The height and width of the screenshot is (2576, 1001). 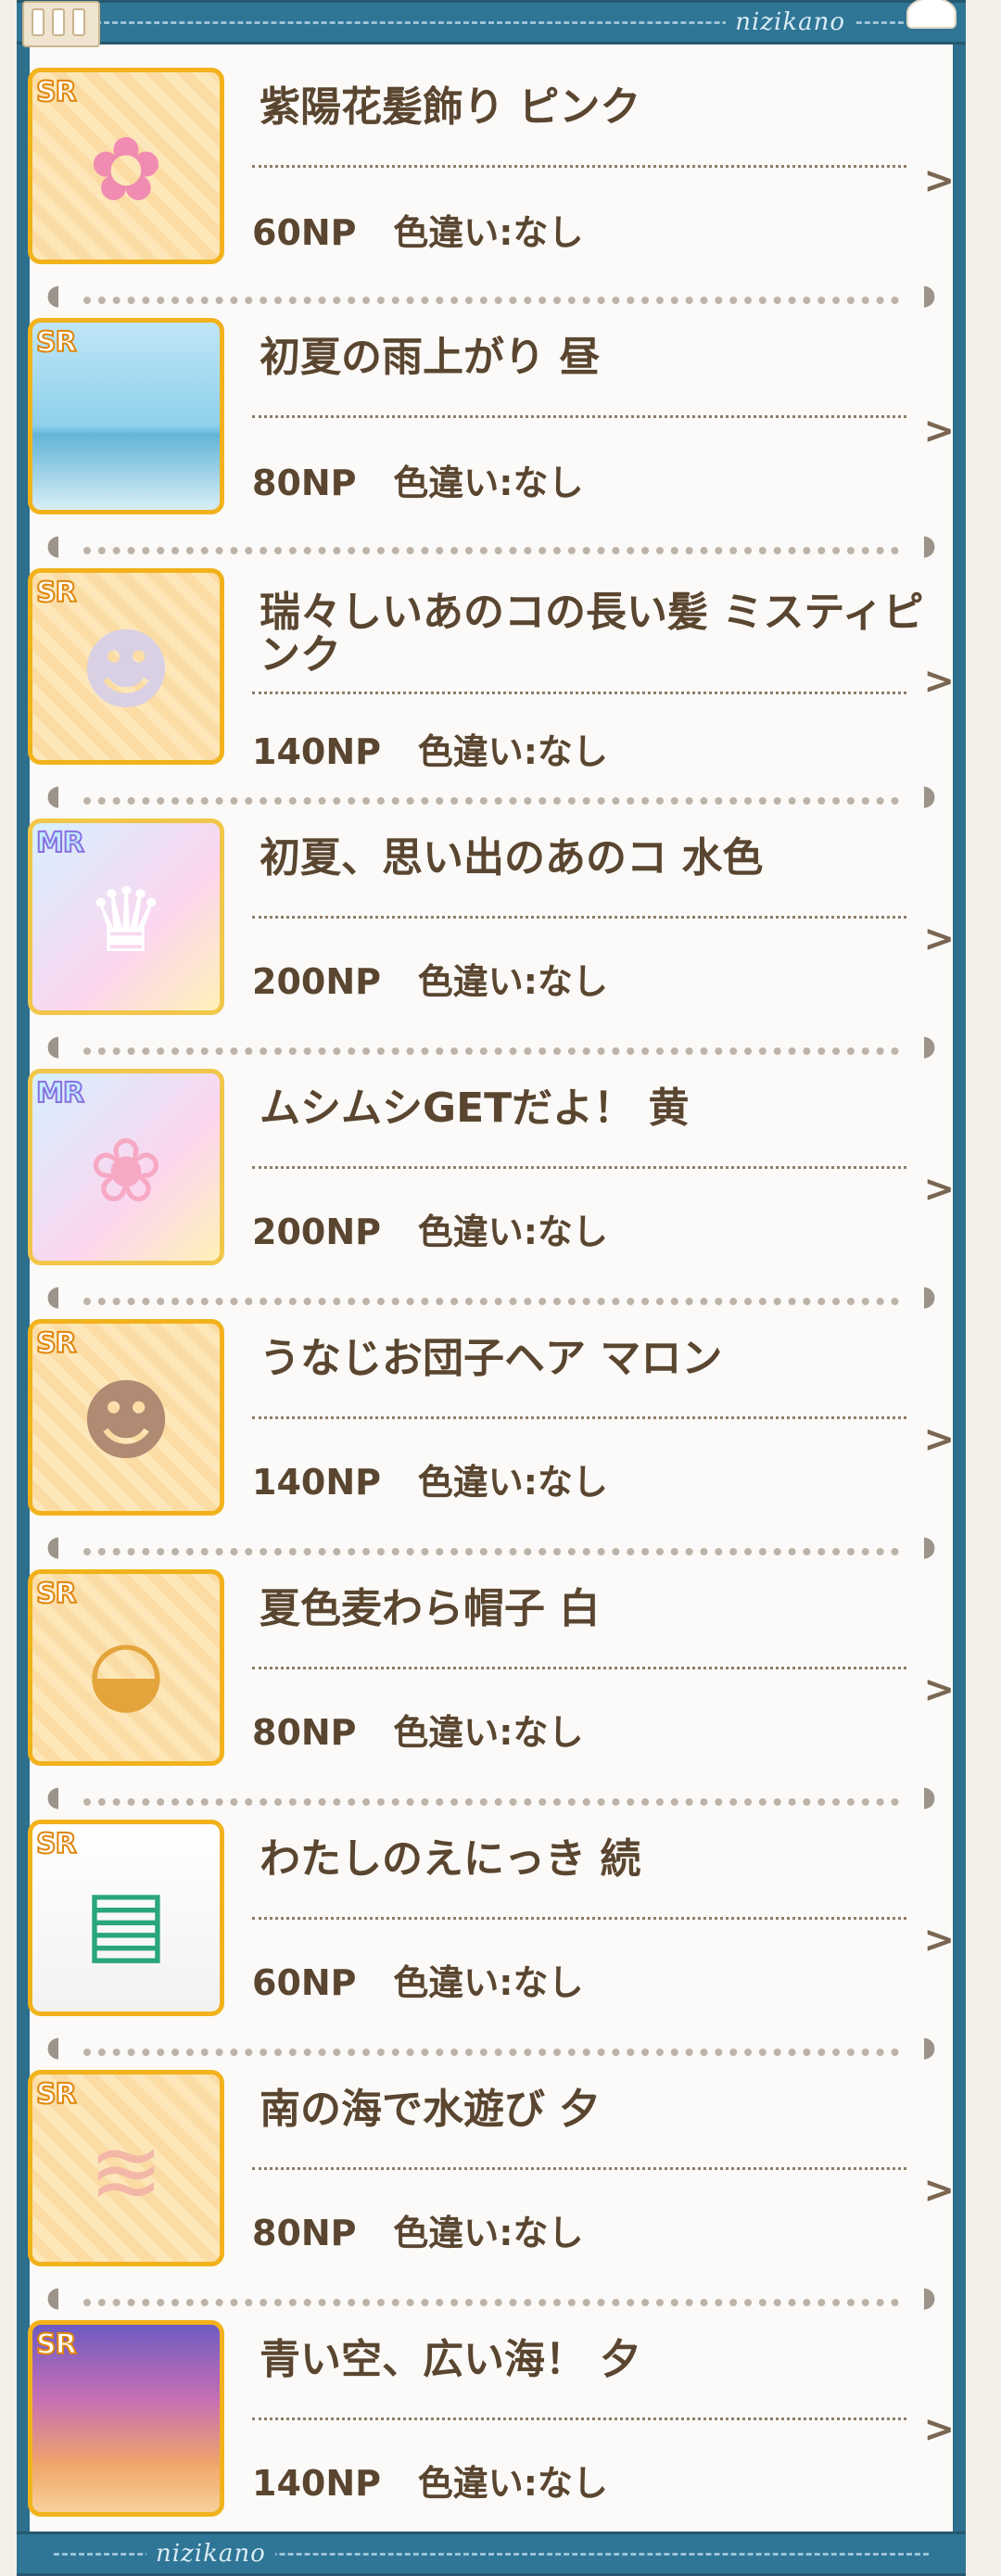 What do you see at coordinates (492, 2554) in the screenshot?
I see `footer-bar: nizikano` at bounding box center [492, 2554].